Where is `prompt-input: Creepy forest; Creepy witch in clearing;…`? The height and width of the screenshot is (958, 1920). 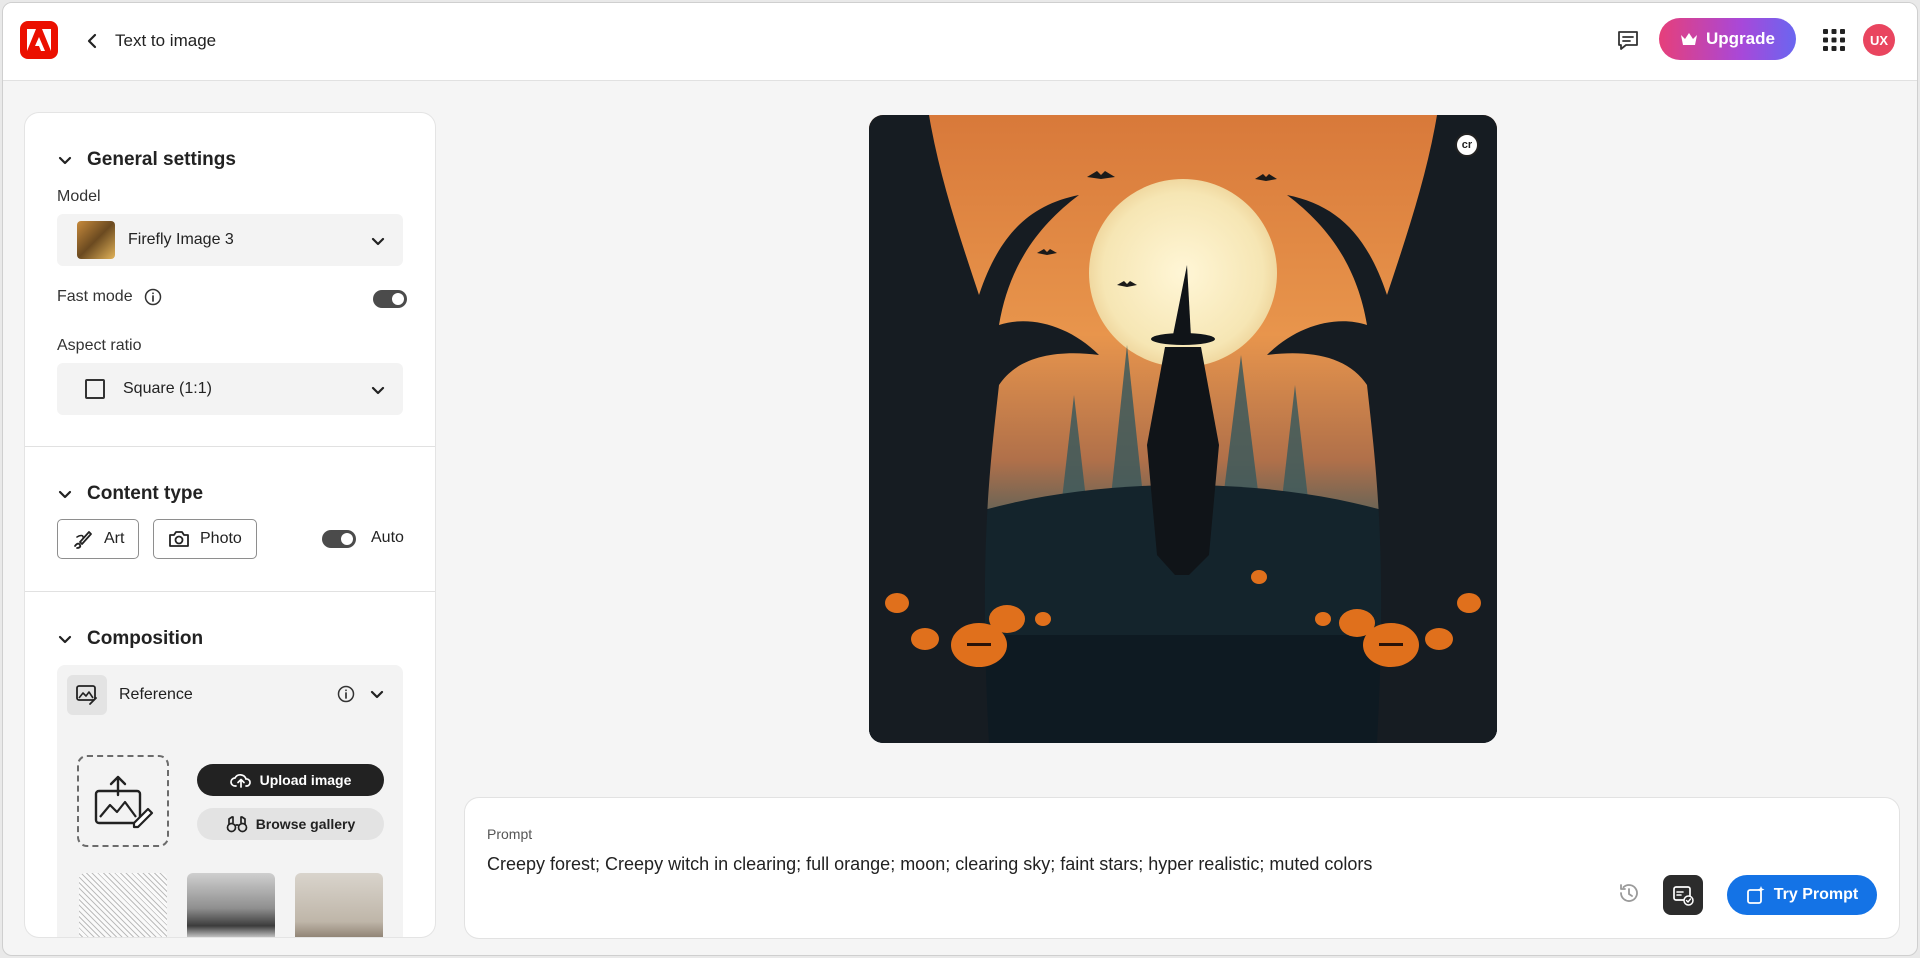
prompt-input: Creepy forest; Creepy witch in clearing;… is located at coordinates (929, 864).